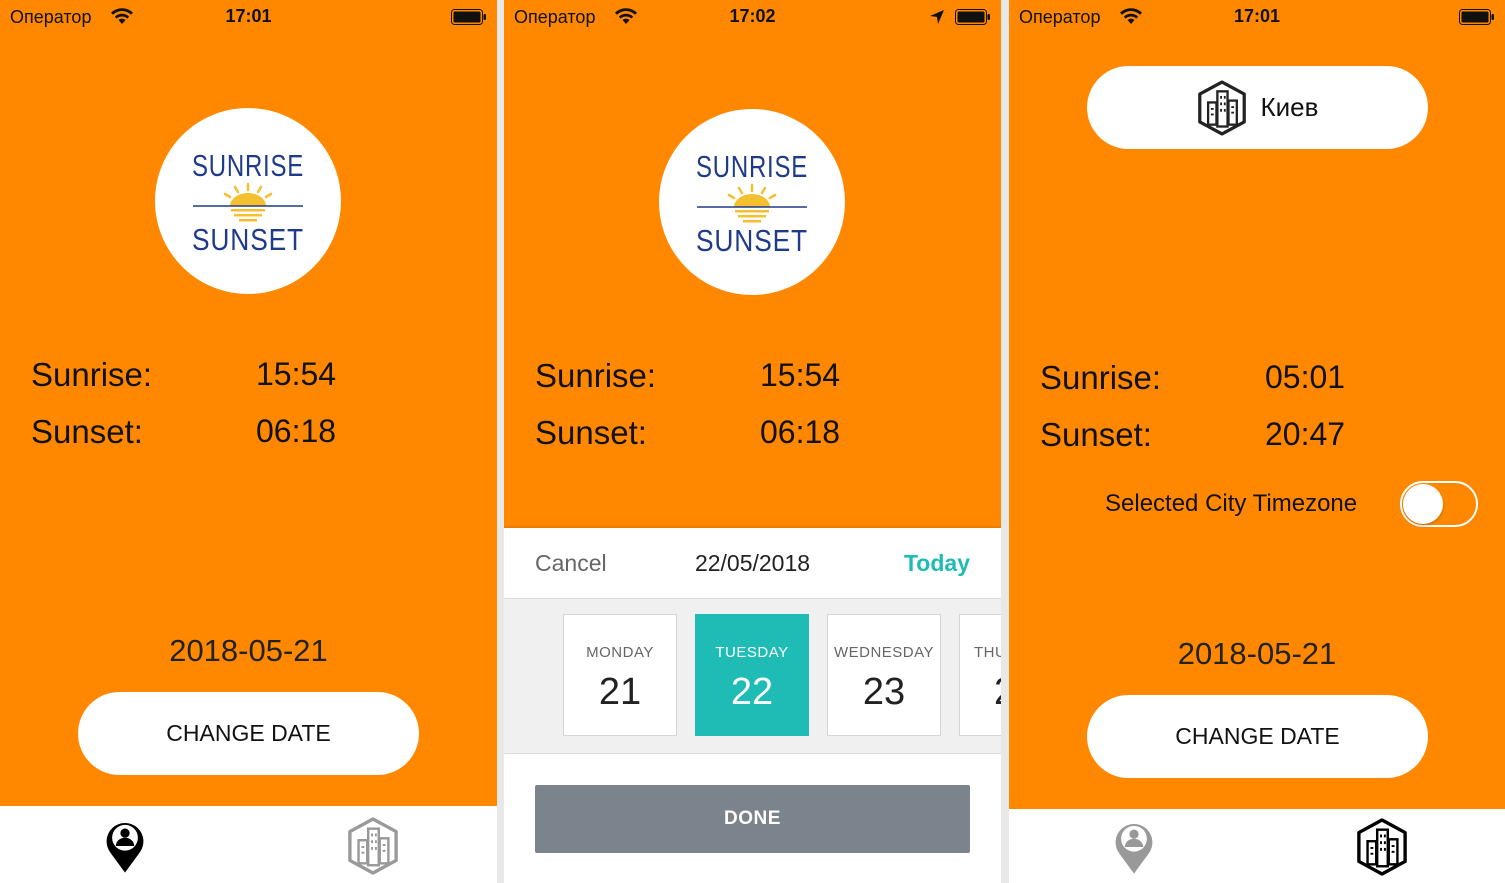 The width and height of the screenshot is (1505, 883). I want to click on day-of-week: THU, so click(987, 652).